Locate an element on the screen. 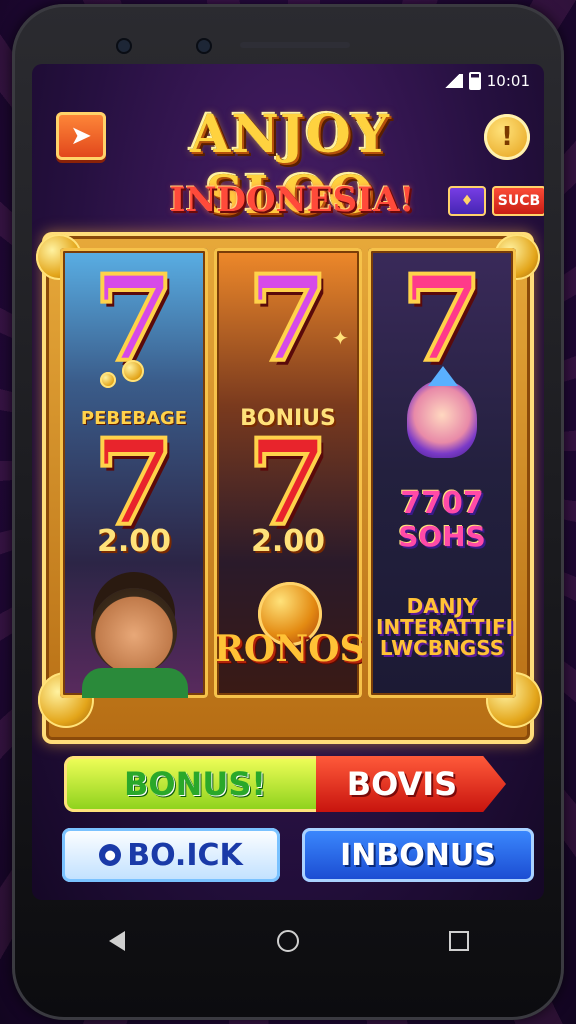  reel3-bottom-label: DANJY INTERATTIFI LWCBNGSS is located at coordinates (445, 627).